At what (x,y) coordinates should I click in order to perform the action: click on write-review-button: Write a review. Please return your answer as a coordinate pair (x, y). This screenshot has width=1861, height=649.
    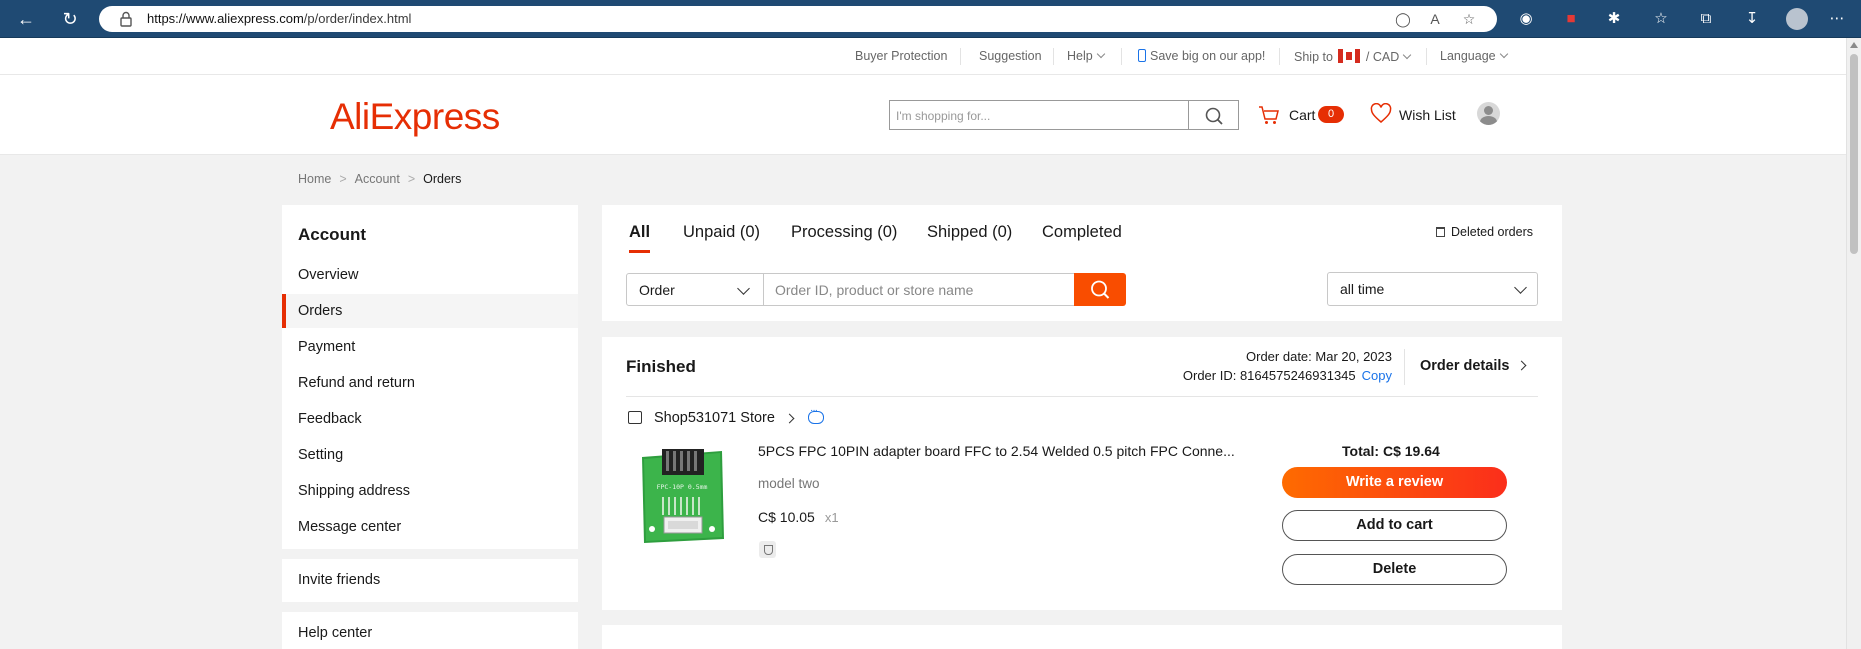
    Looking at the image, I should click on (1394, 482).